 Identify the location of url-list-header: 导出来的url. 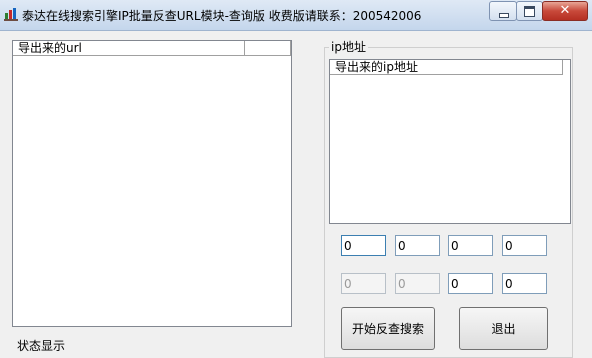
(152, 49).